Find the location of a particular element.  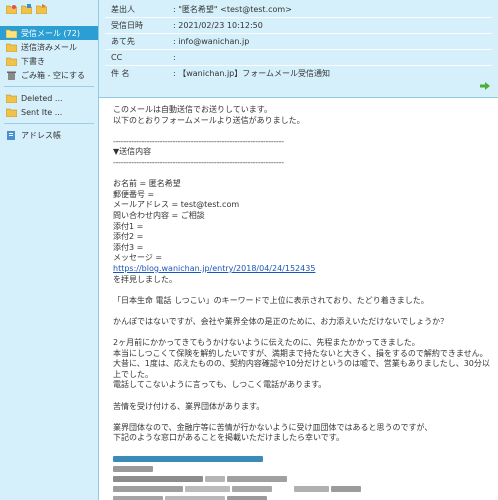

open-folder-icon is located at coordinates (41, 9).